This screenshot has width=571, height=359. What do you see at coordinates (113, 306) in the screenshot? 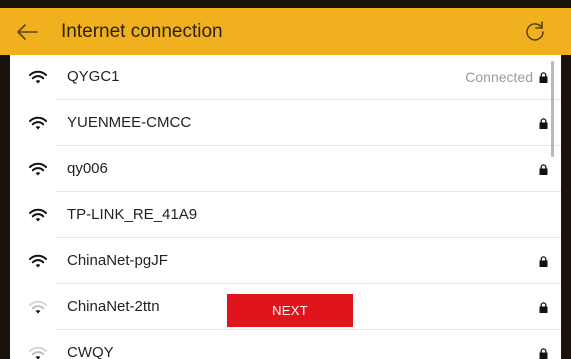
I see `network-ssid: ChinaNet-2ttn` at bounding box center [113, 306].